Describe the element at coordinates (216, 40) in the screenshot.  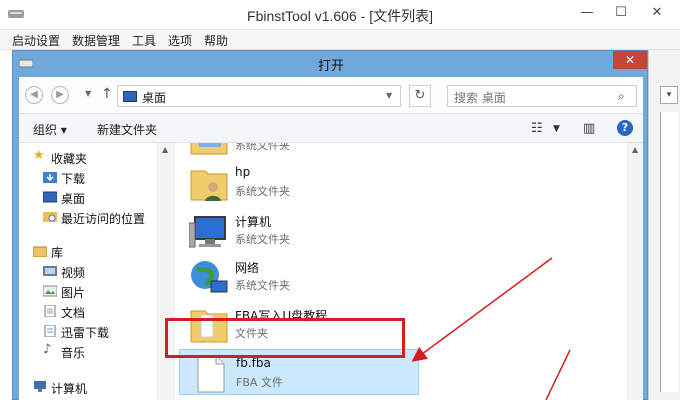
I see `menu-help: 帮助` at that location.